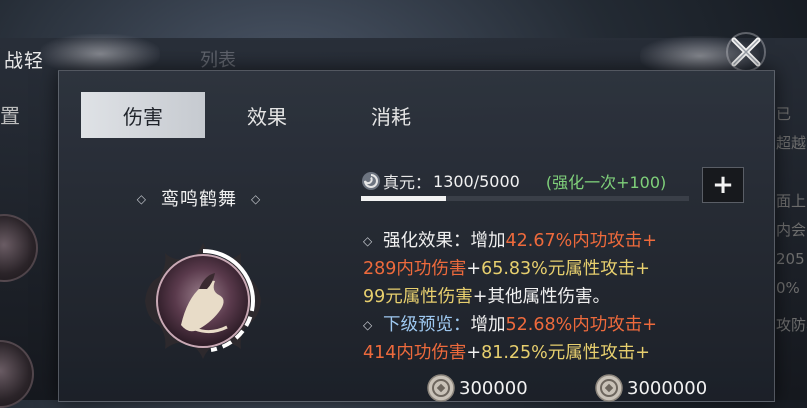  Describe the element at coordinates (488, 241) in the screenshot. I see `enhance-add-word: 增加` at that location.